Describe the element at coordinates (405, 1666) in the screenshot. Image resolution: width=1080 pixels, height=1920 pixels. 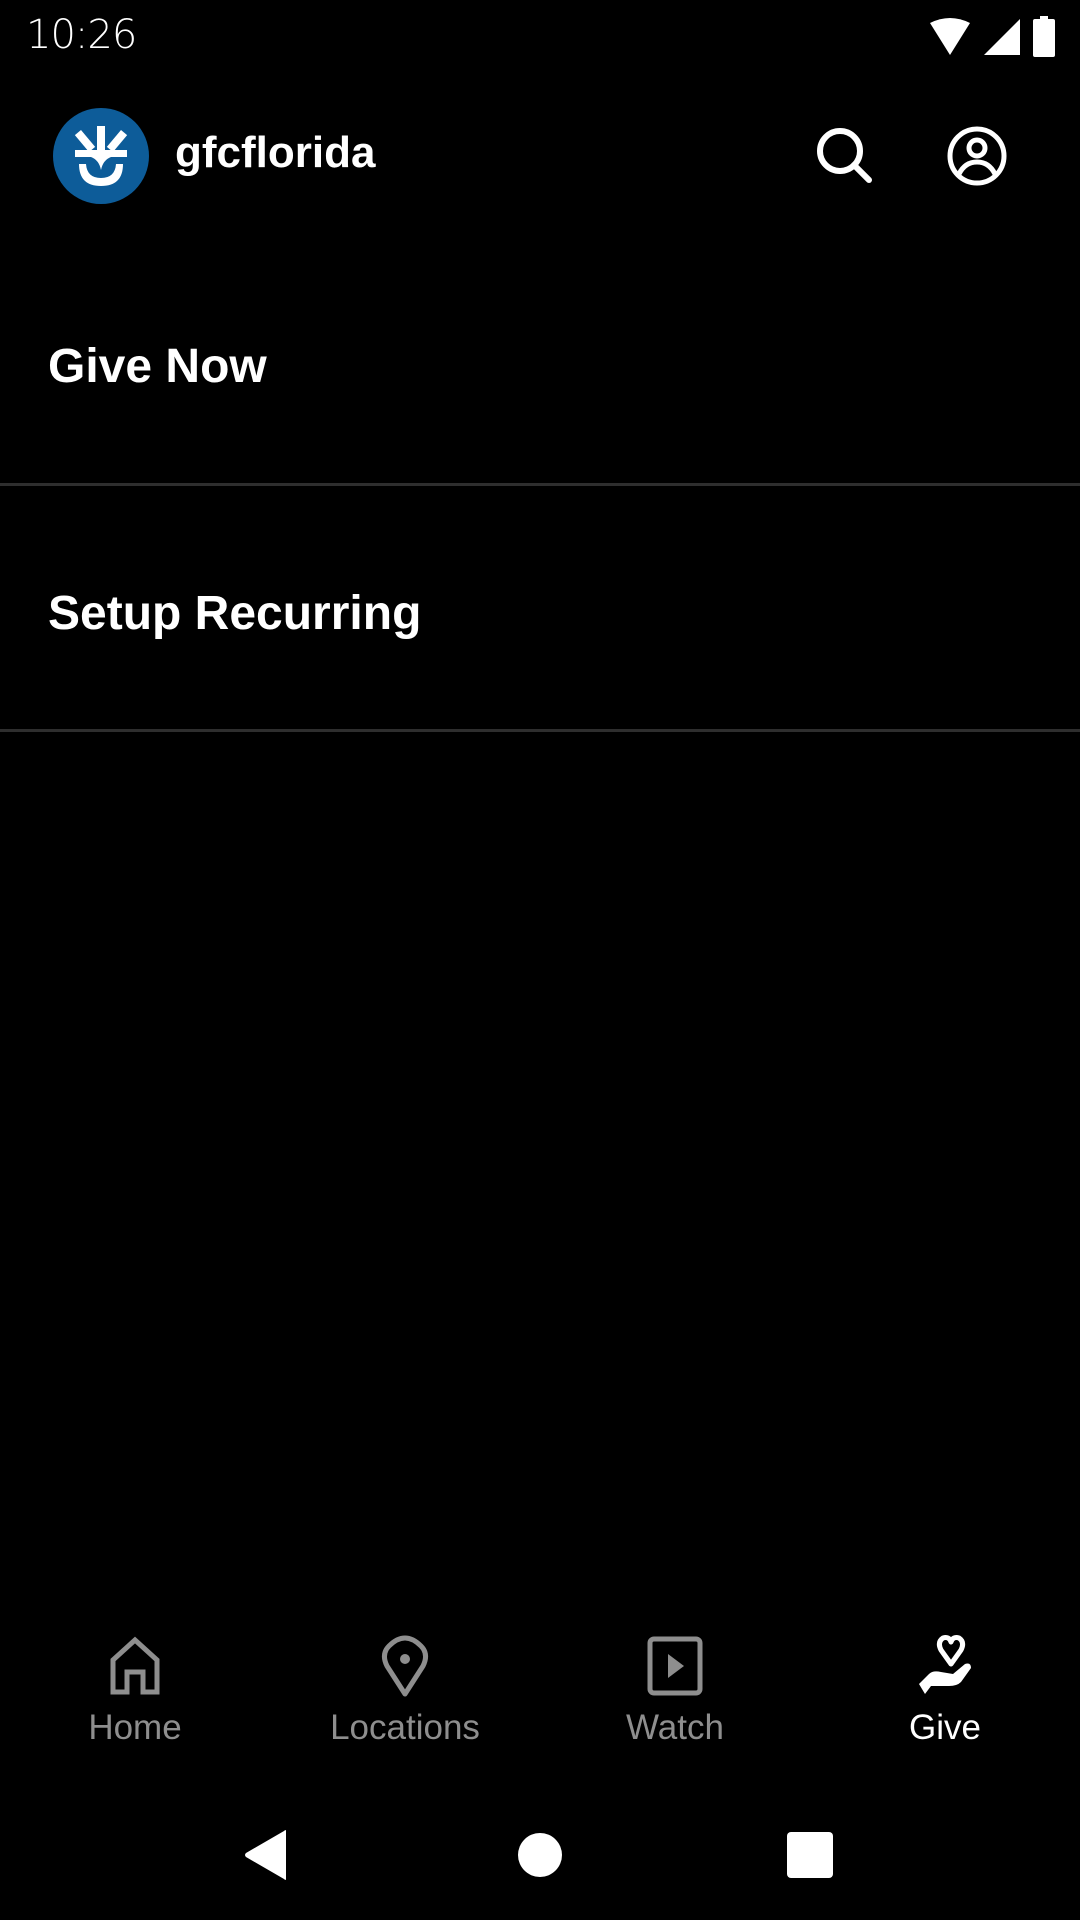
I see `location-pin-icon` at that location.